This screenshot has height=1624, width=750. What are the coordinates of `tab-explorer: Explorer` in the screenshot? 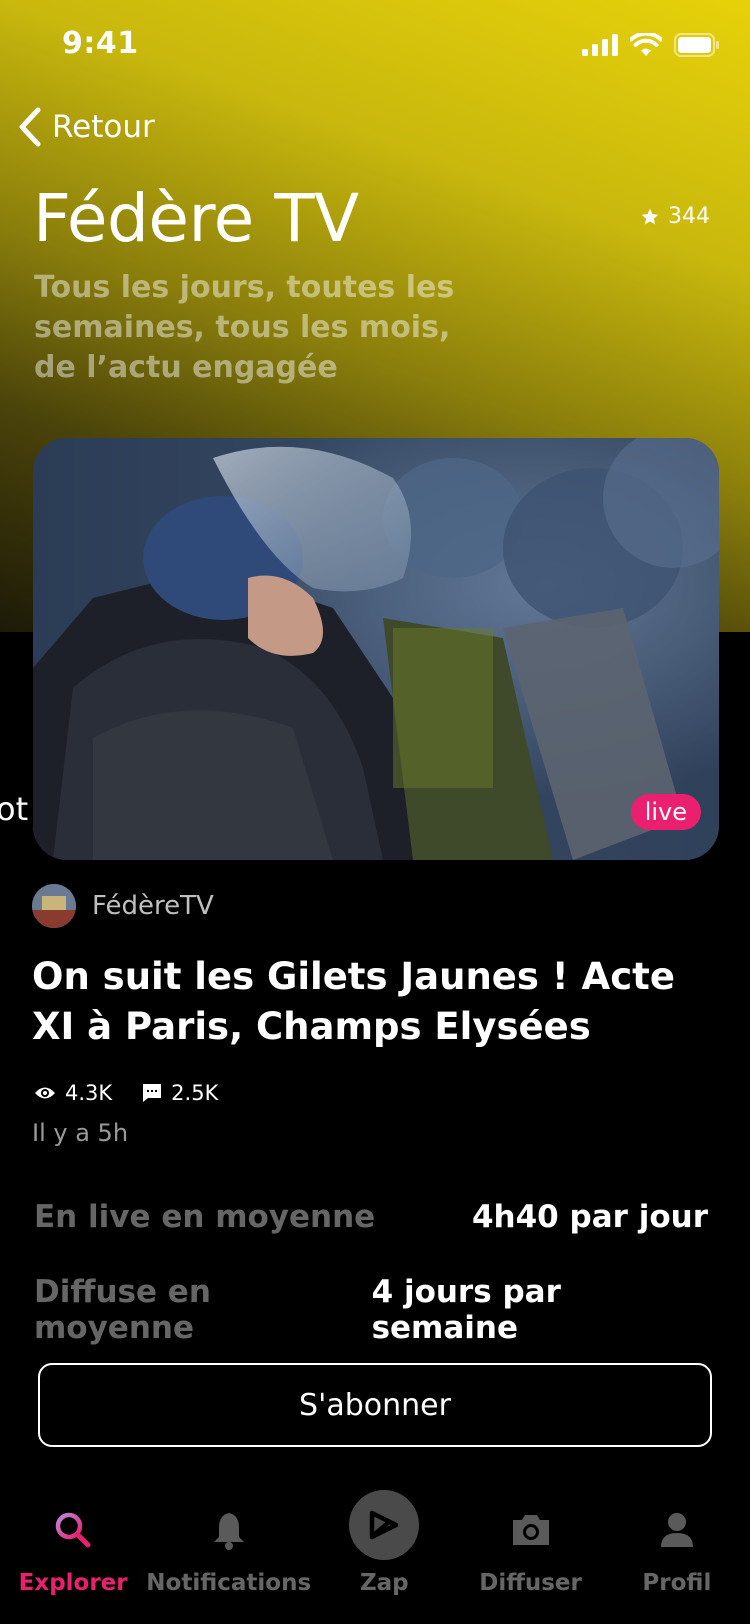 It's located at (73, 1547).